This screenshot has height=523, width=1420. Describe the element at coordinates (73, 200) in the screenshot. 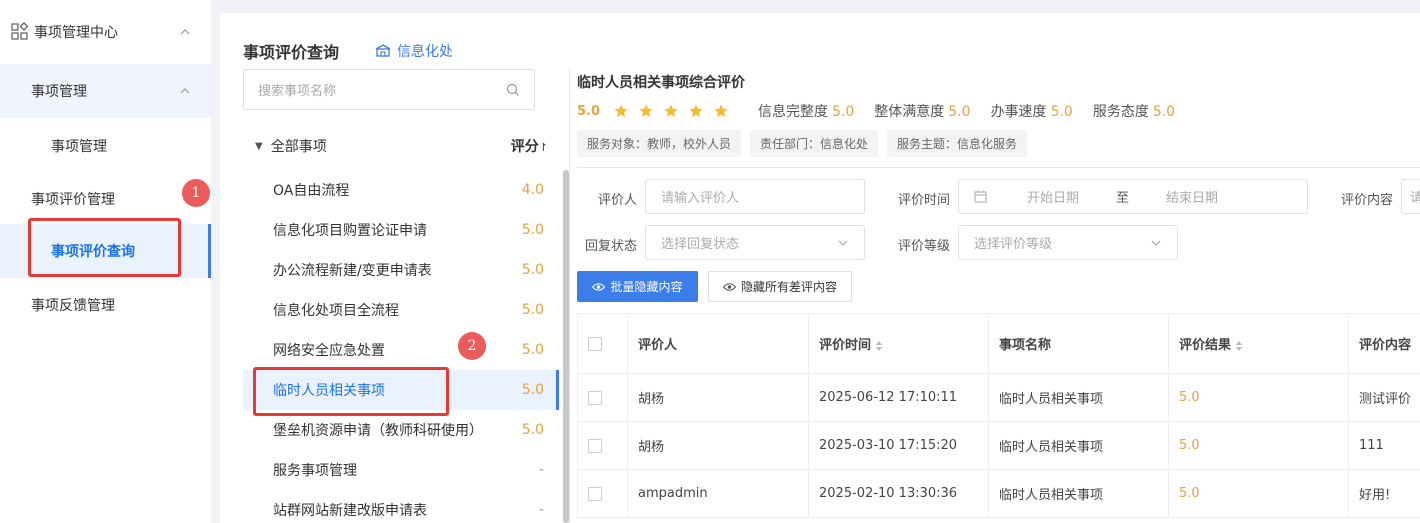

I see `sidebar-item-label: 事项评价管理` at that location.